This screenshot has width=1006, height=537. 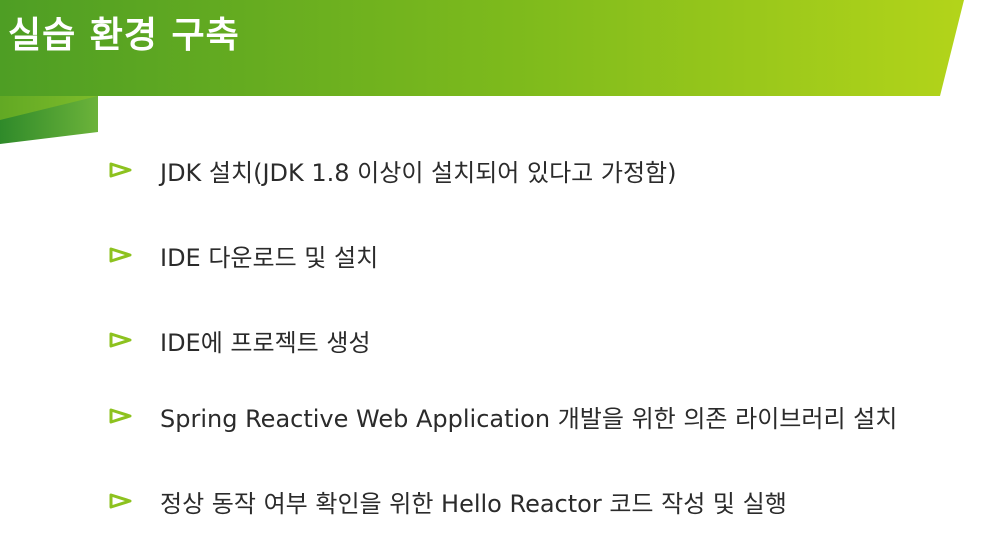 I want to click on list-item: 정상 동작 여부 확인을 위한 Hello Reactor 코드 작성 및 실행, so click(x=447, y=501).